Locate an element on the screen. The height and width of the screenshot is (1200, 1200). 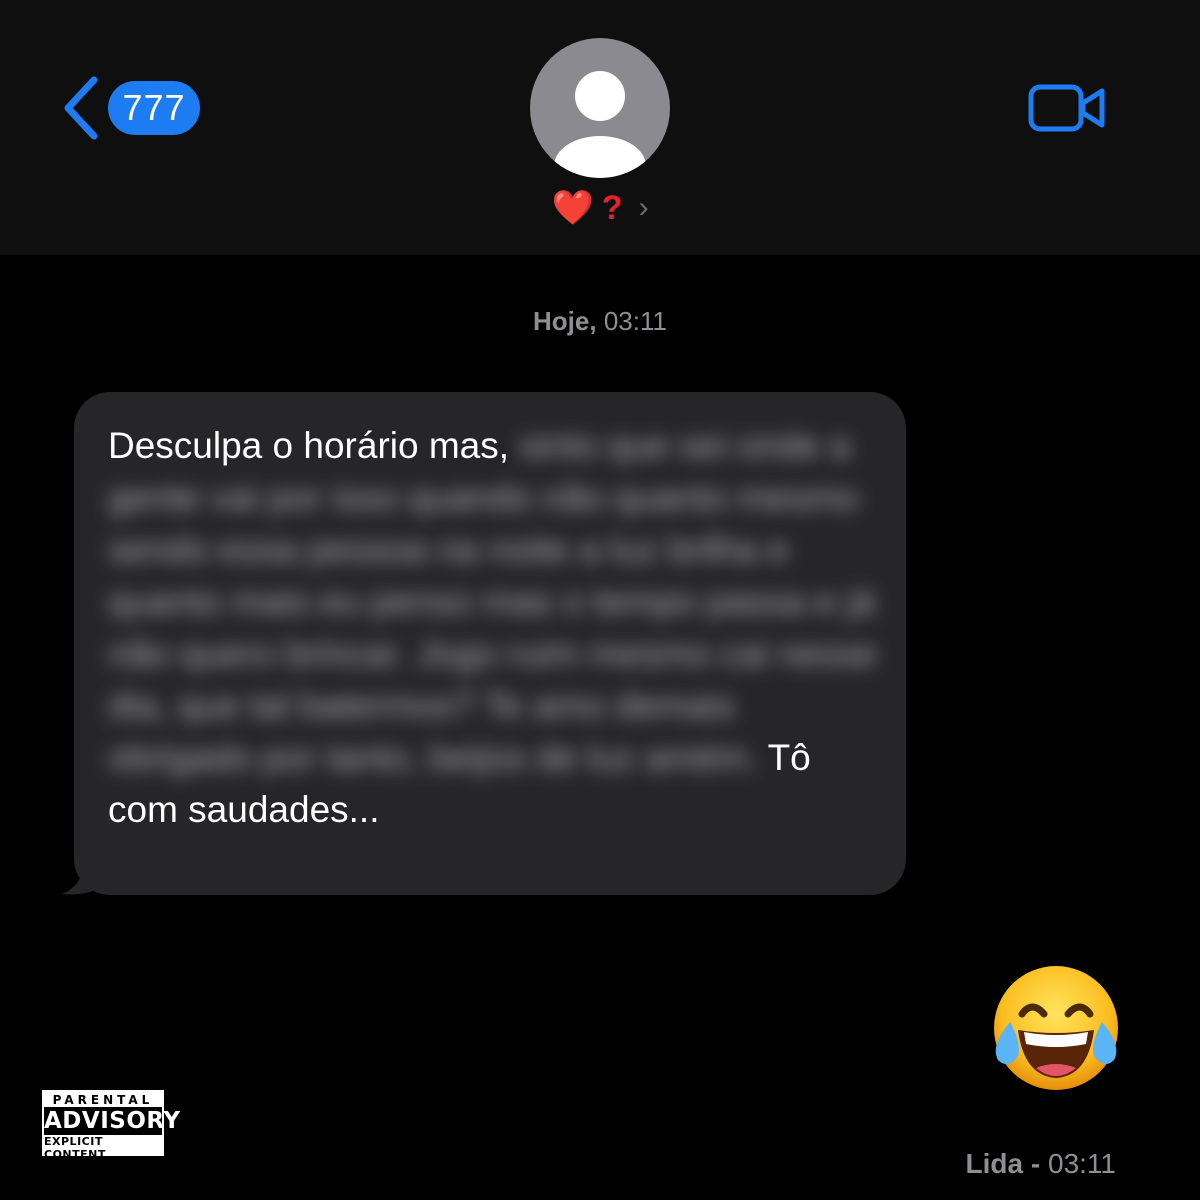
message-visible-start: Desculpa o horário mas, is located at coordinates (309, 445).